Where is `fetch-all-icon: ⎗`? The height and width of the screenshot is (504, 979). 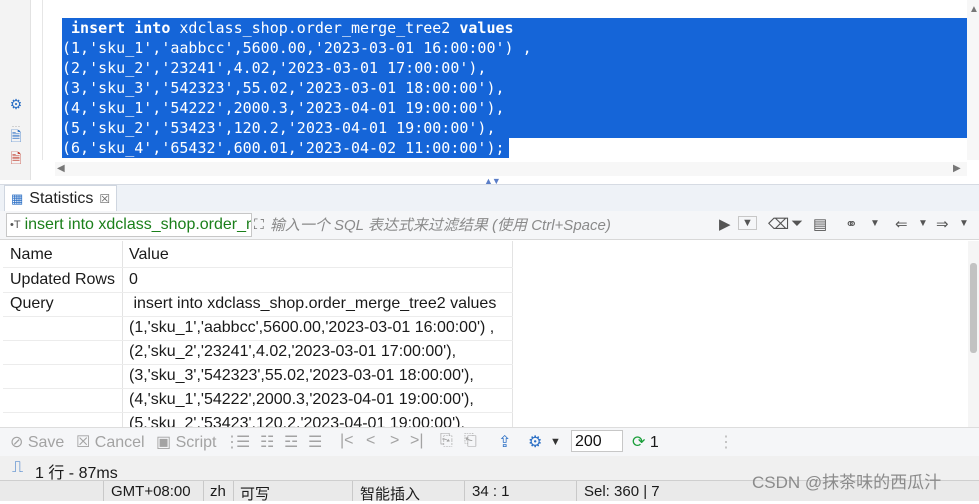
fetch-all-icon: ⎗ is located at coordinates (470, 441).